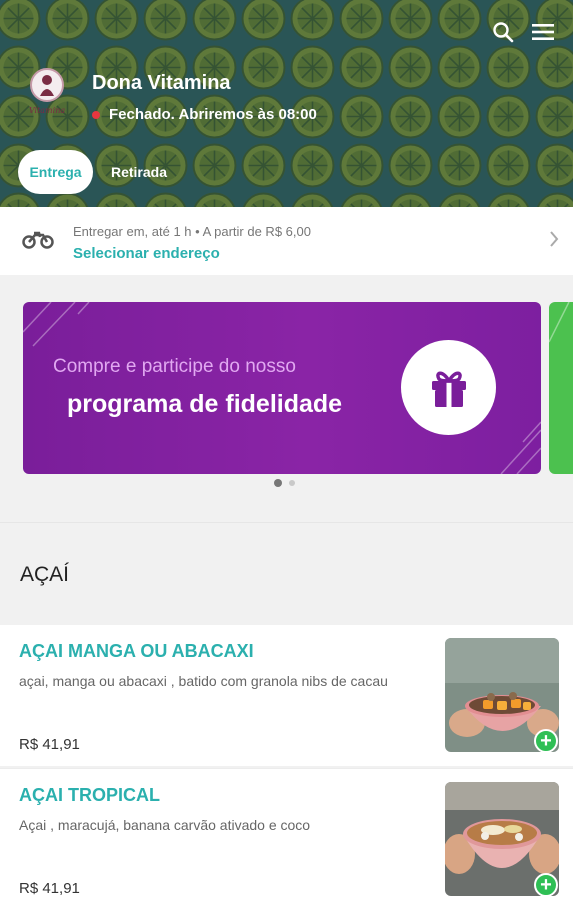 The image size is (573, 900). I want to click on carousel-indicator, so click(284, 483).